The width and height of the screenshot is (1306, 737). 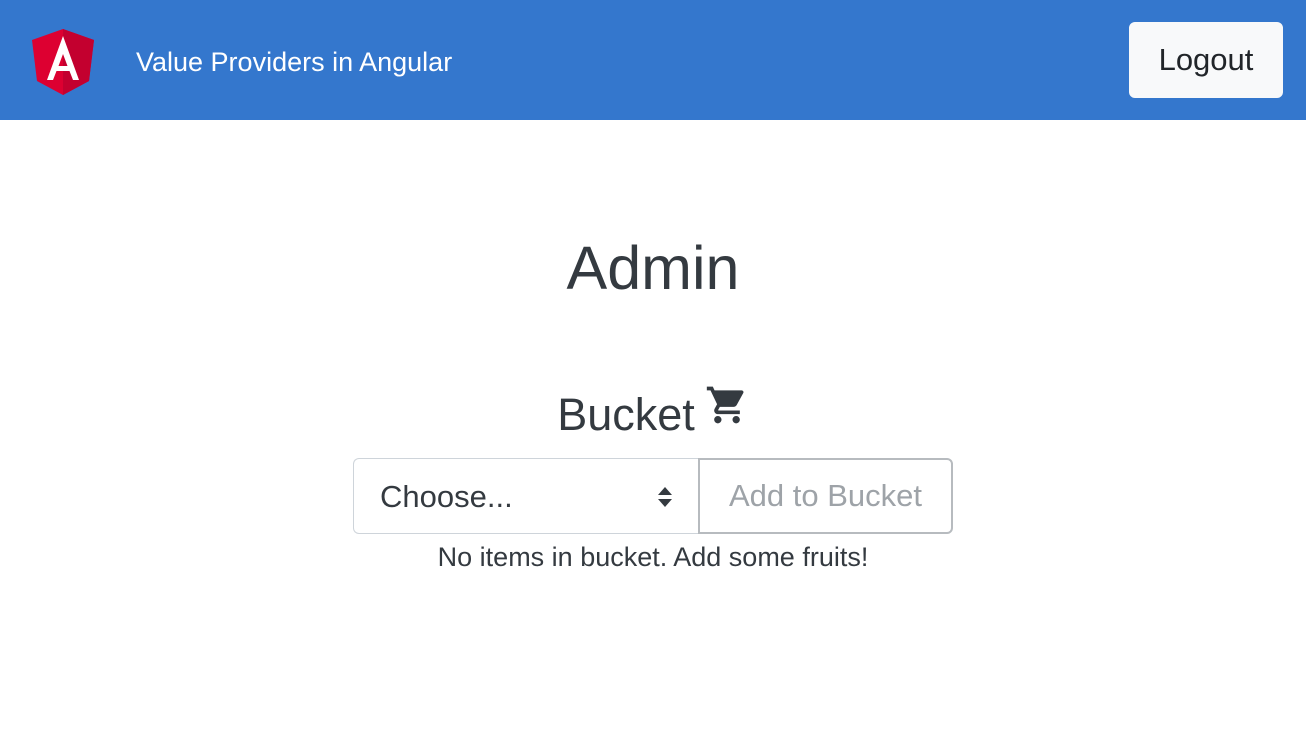 What do you see at coordinates (1206, 60) in the screenshot?
I see `logout-button: Logout` at bounding box center [1206, 60].